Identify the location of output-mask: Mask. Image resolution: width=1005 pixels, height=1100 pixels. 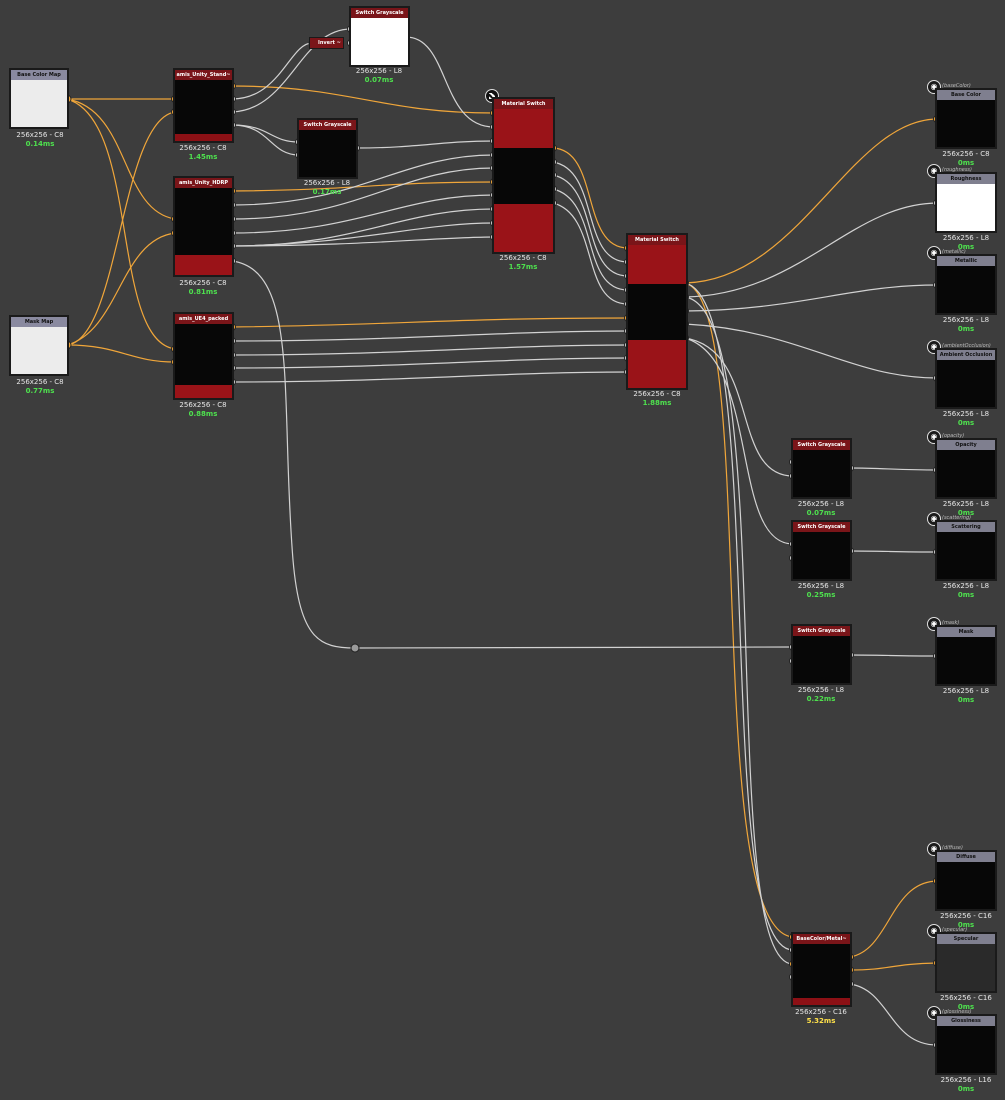
(966, 655).